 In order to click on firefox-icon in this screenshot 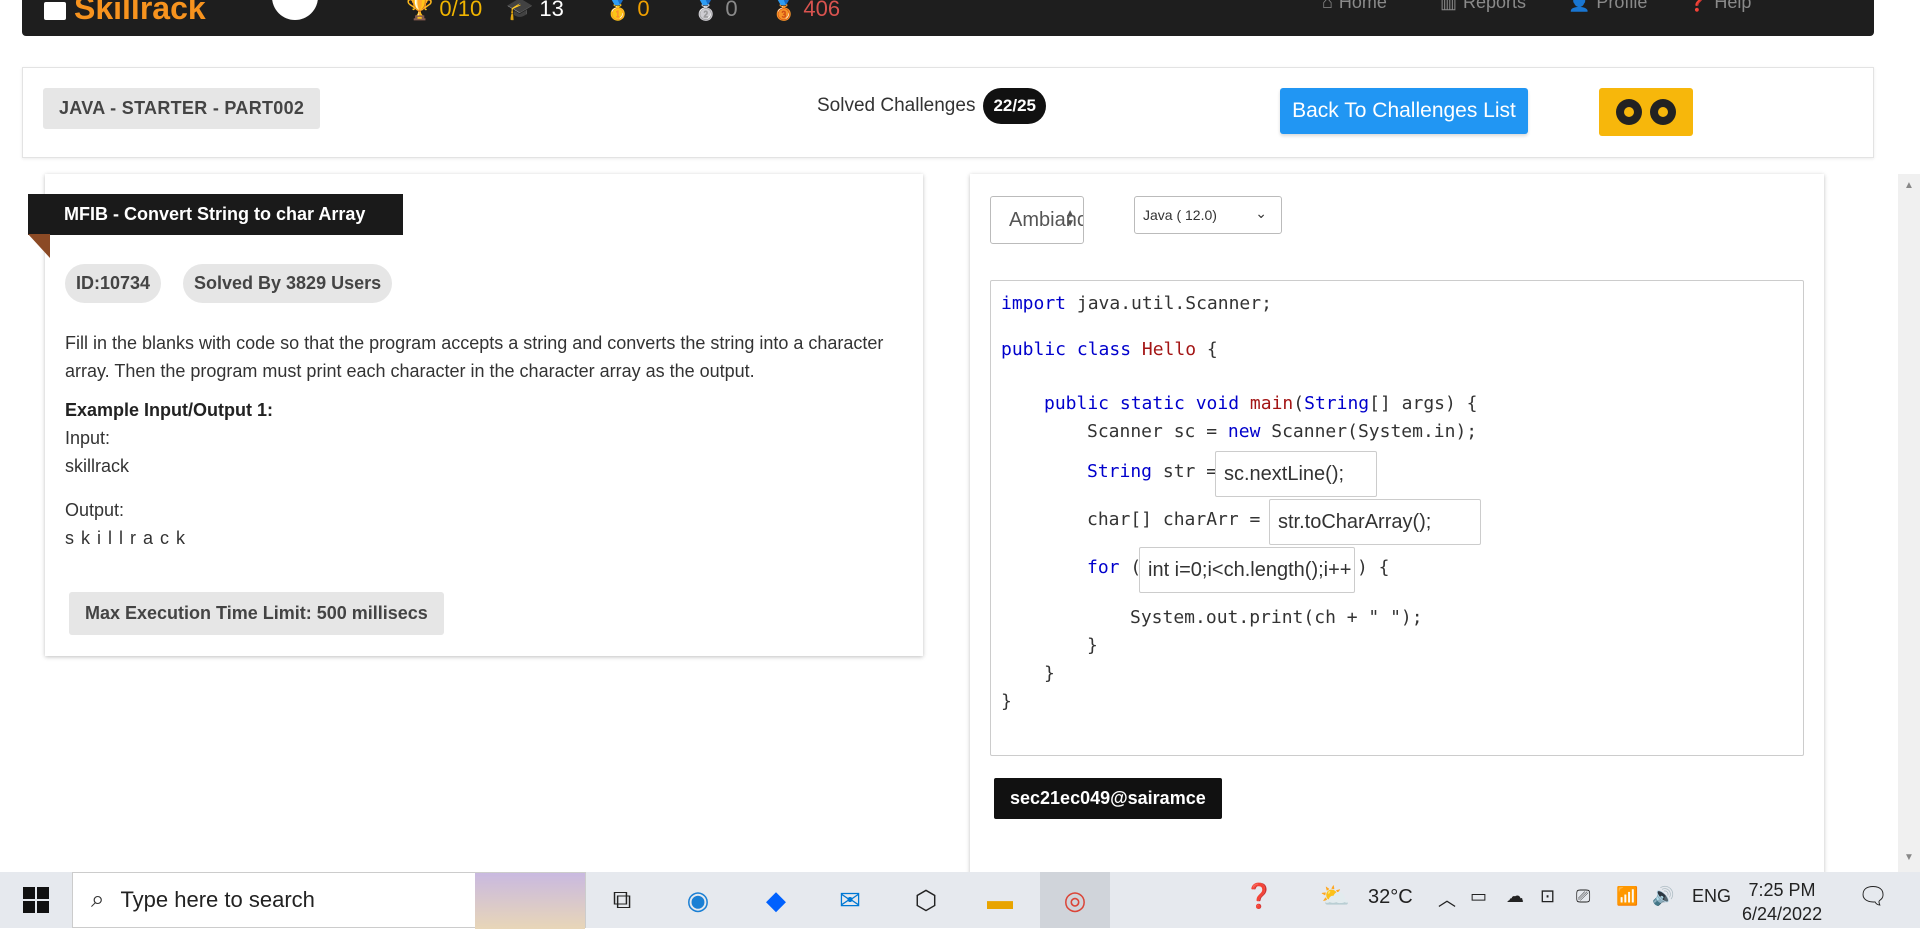, I will do `click(1629, 112)`.